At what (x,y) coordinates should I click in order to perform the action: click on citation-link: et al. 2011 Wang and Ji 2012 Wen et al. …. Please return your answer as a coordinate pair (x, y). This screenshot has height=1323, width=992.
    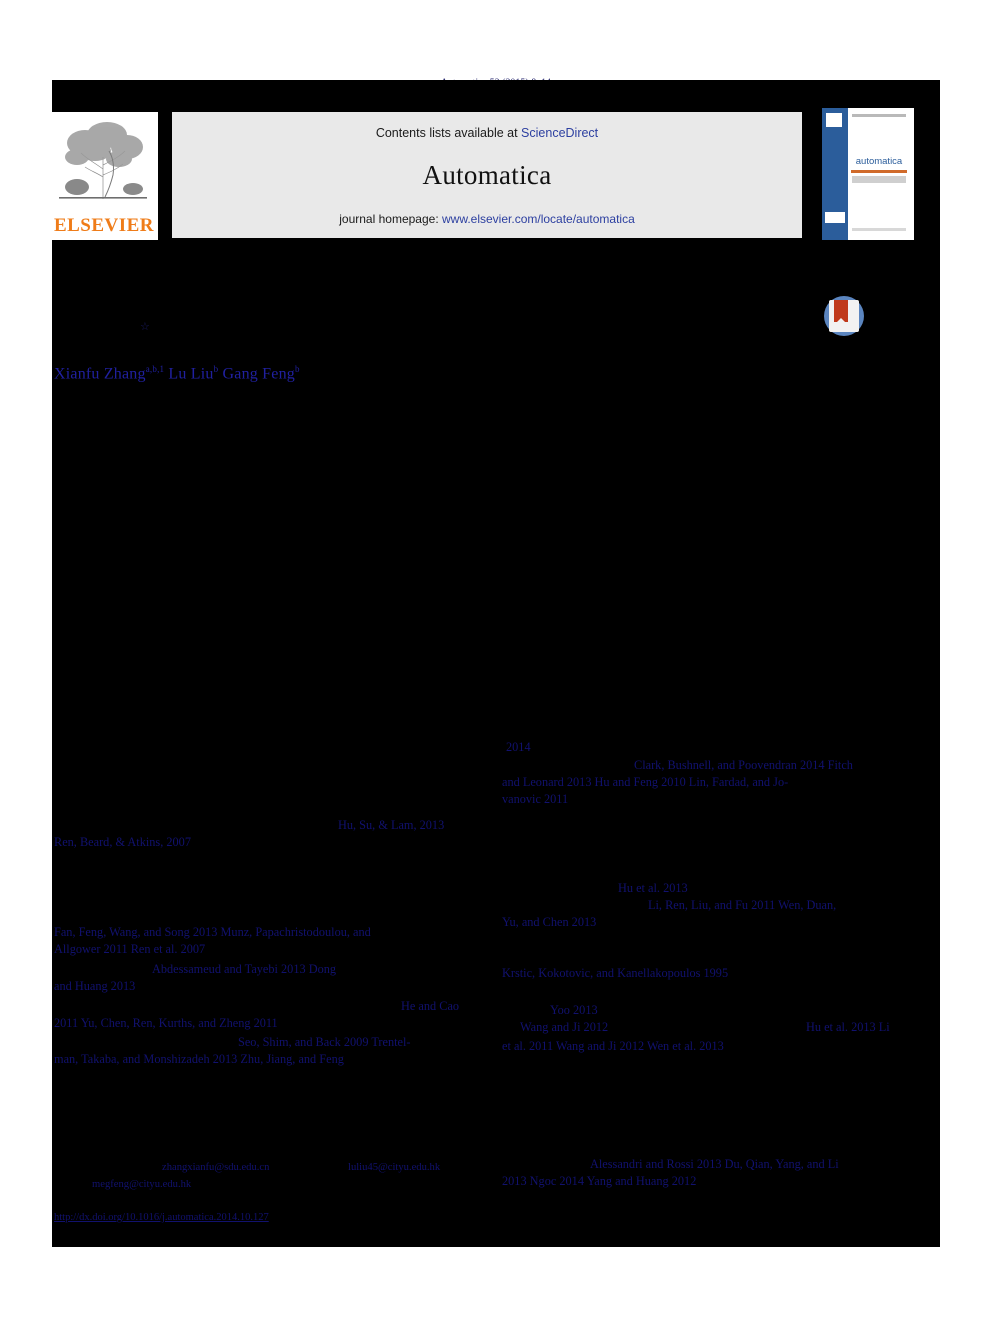
    Looking at the image, I should click on (613, 1046).